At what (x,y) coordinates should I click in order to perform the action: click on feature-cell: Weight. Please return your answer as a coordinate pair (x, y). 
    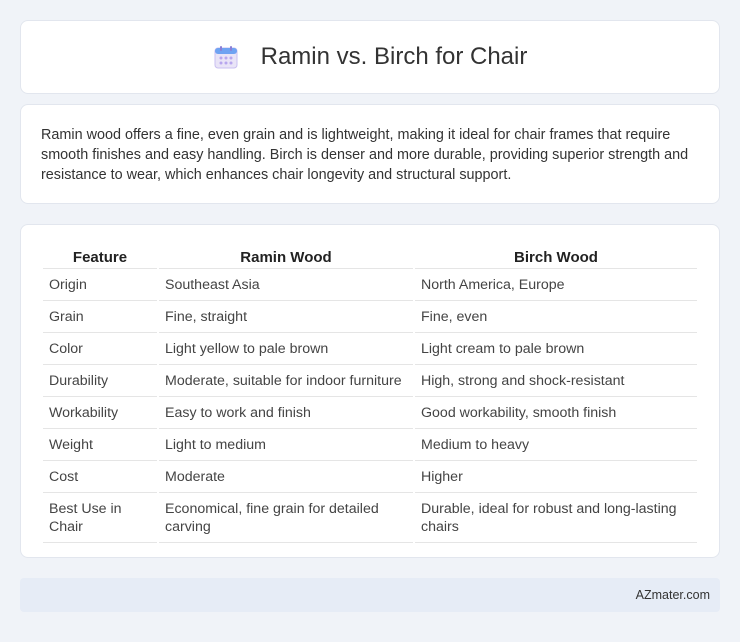
    Looking at the image, I should click on (100, 445).